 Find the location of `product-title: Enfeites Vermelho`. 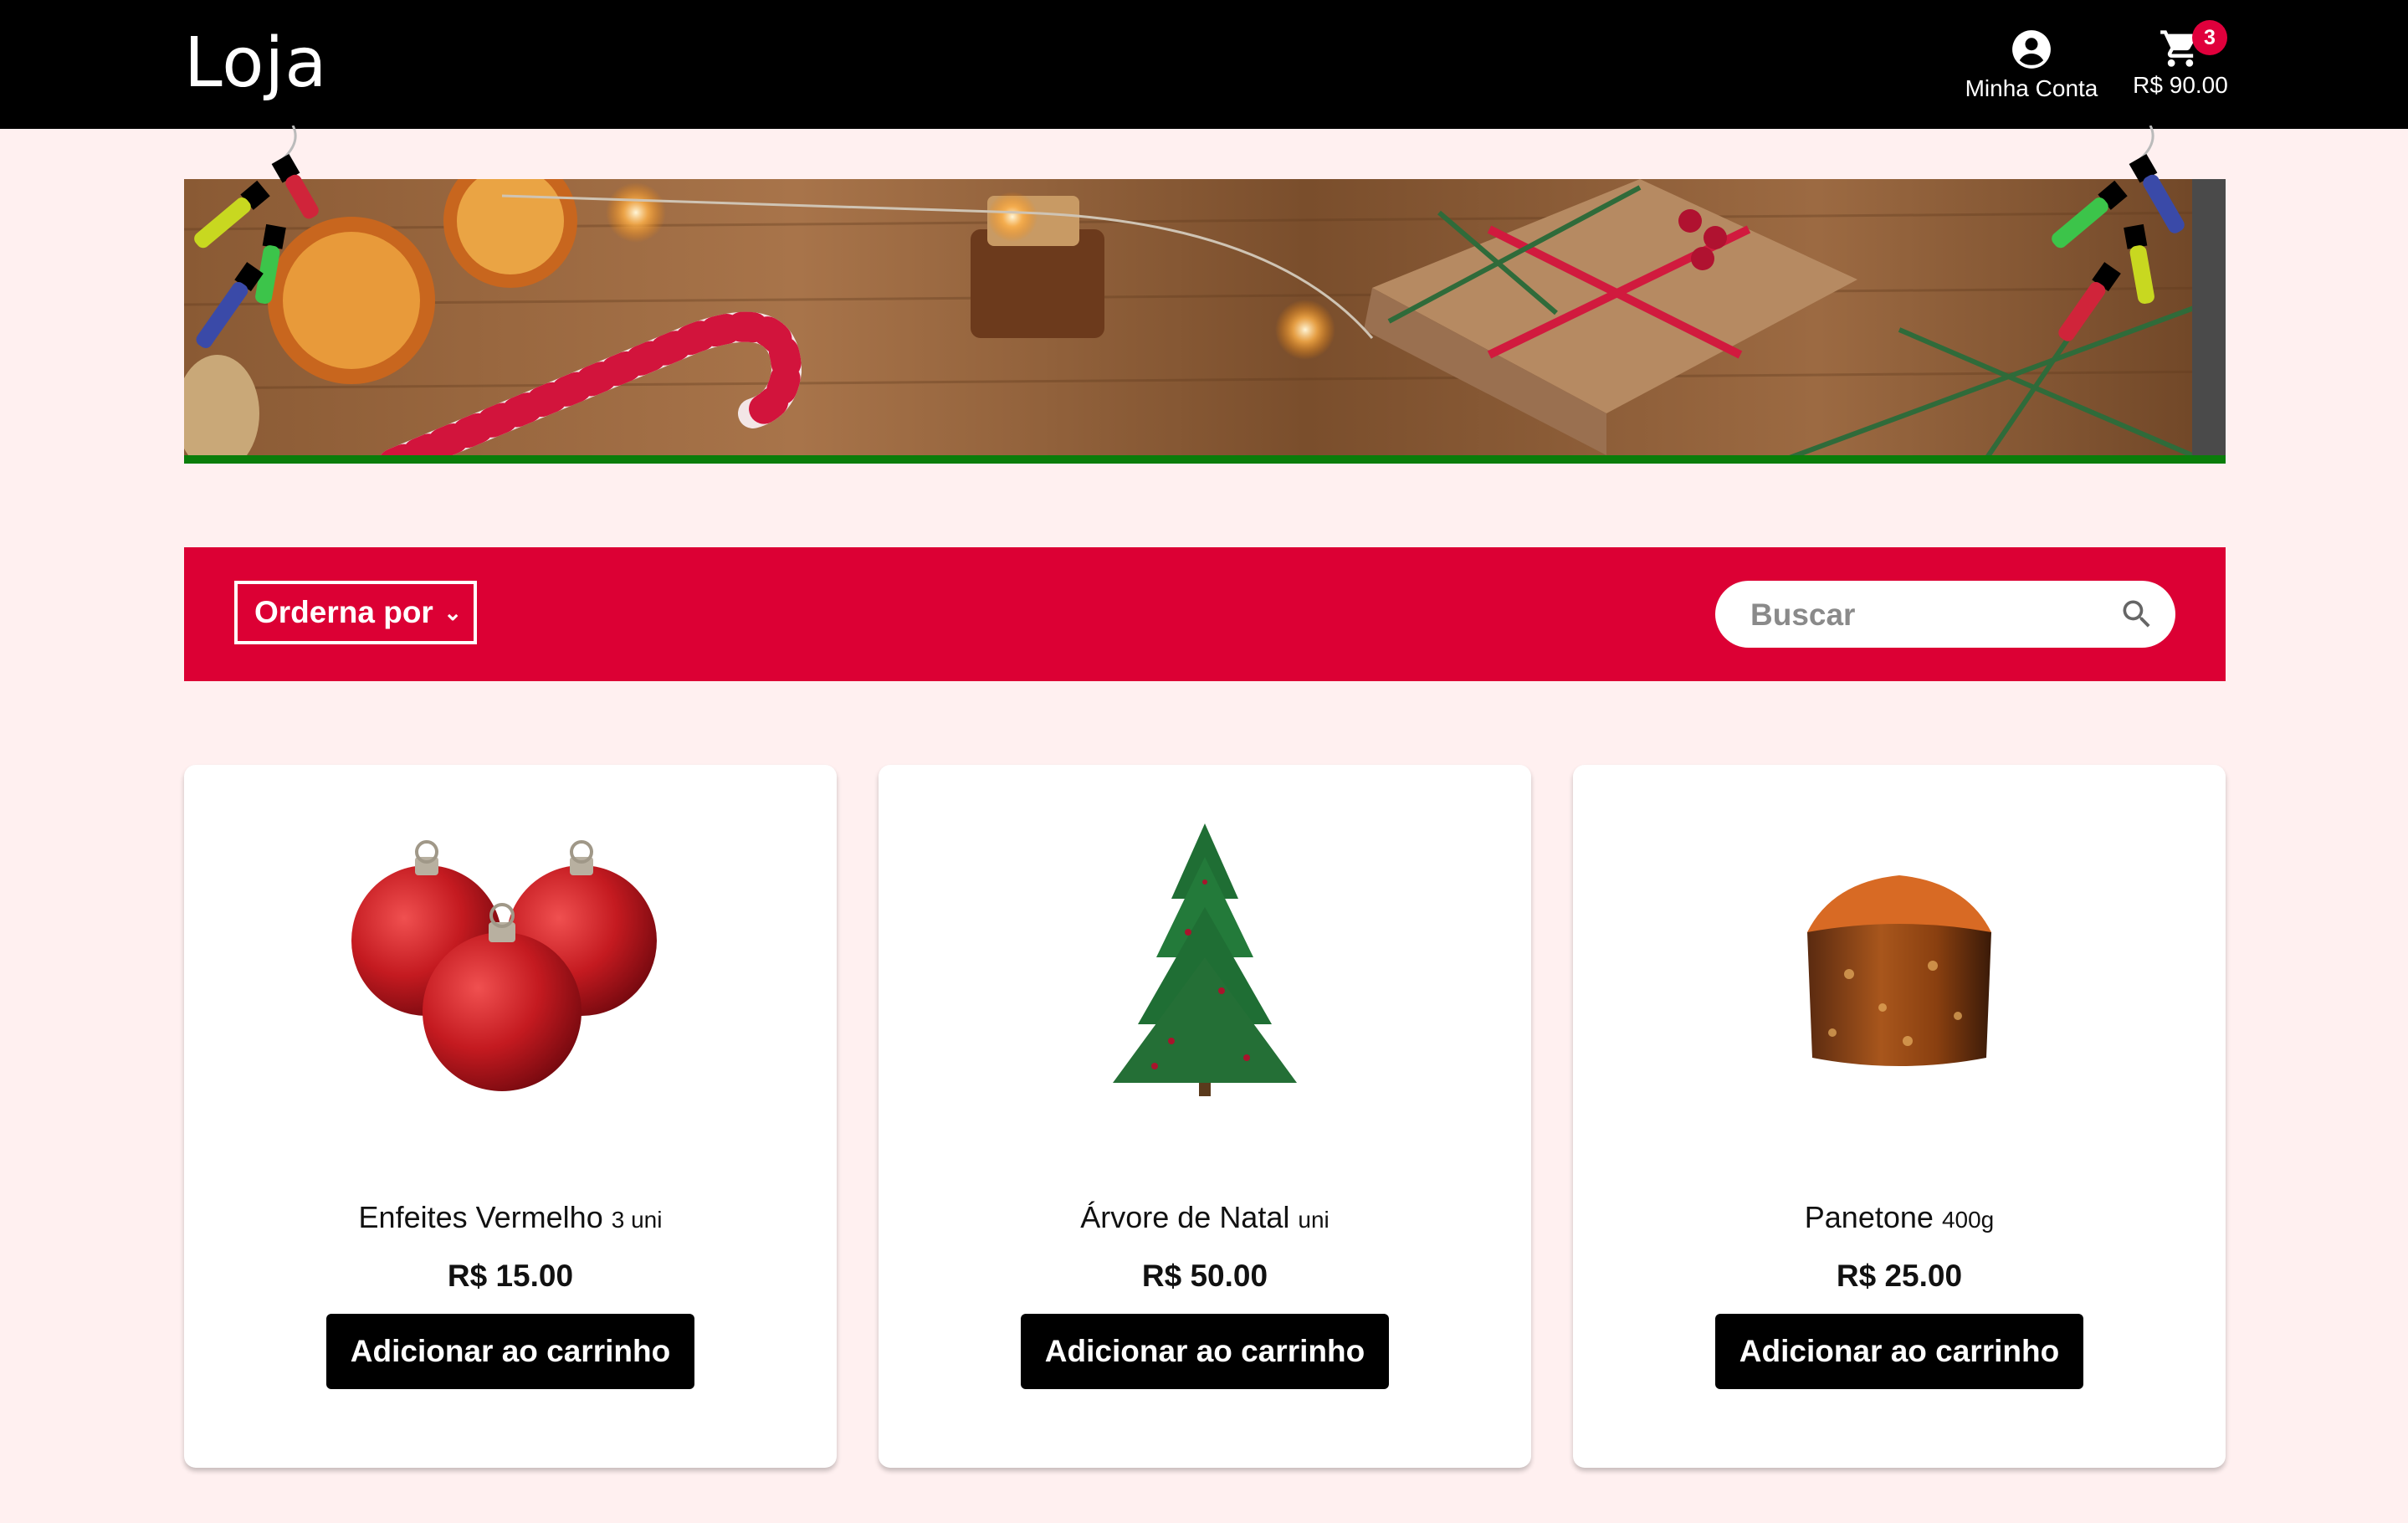

product-title: Enfeites Vermelho is located at coordinates (480, 1217).